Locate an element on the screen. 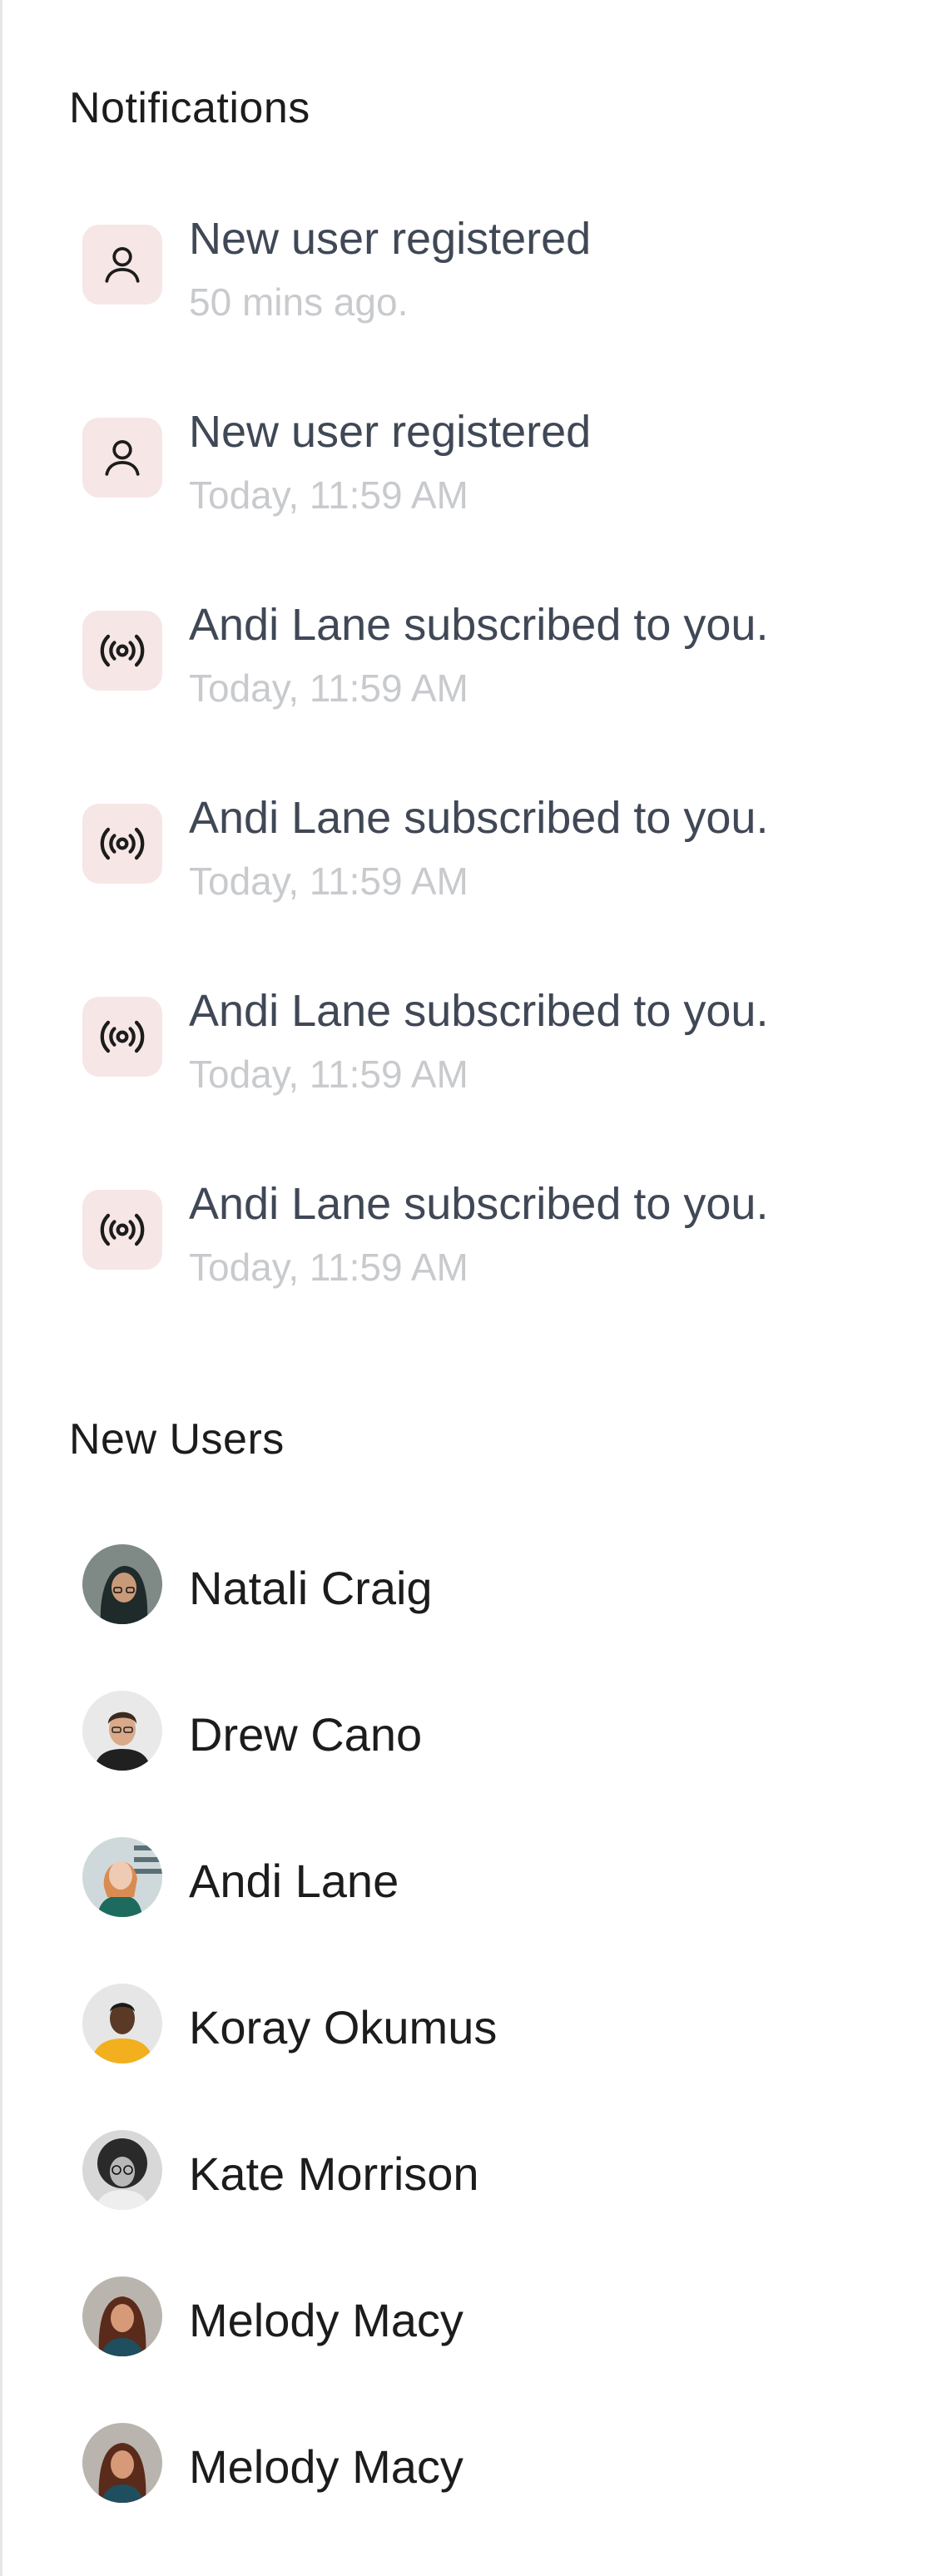 The width and height of the screenshot is (932, 2576). user-name: Kate Morrison is located at coordinates (334, 2173).